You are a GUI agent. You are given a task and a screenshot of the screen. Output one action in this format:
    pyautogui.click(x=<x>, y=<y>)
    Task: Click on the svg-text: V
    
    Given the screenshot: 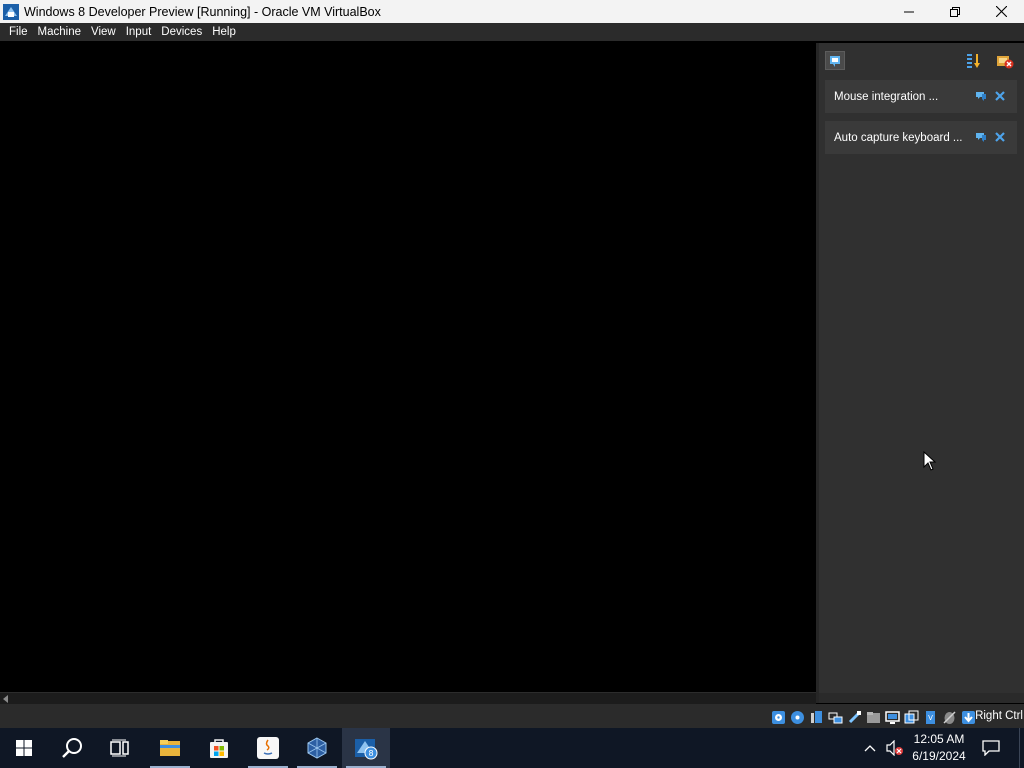 What is the action you would take?
    pyautogui.click(x=930, y=718)
    